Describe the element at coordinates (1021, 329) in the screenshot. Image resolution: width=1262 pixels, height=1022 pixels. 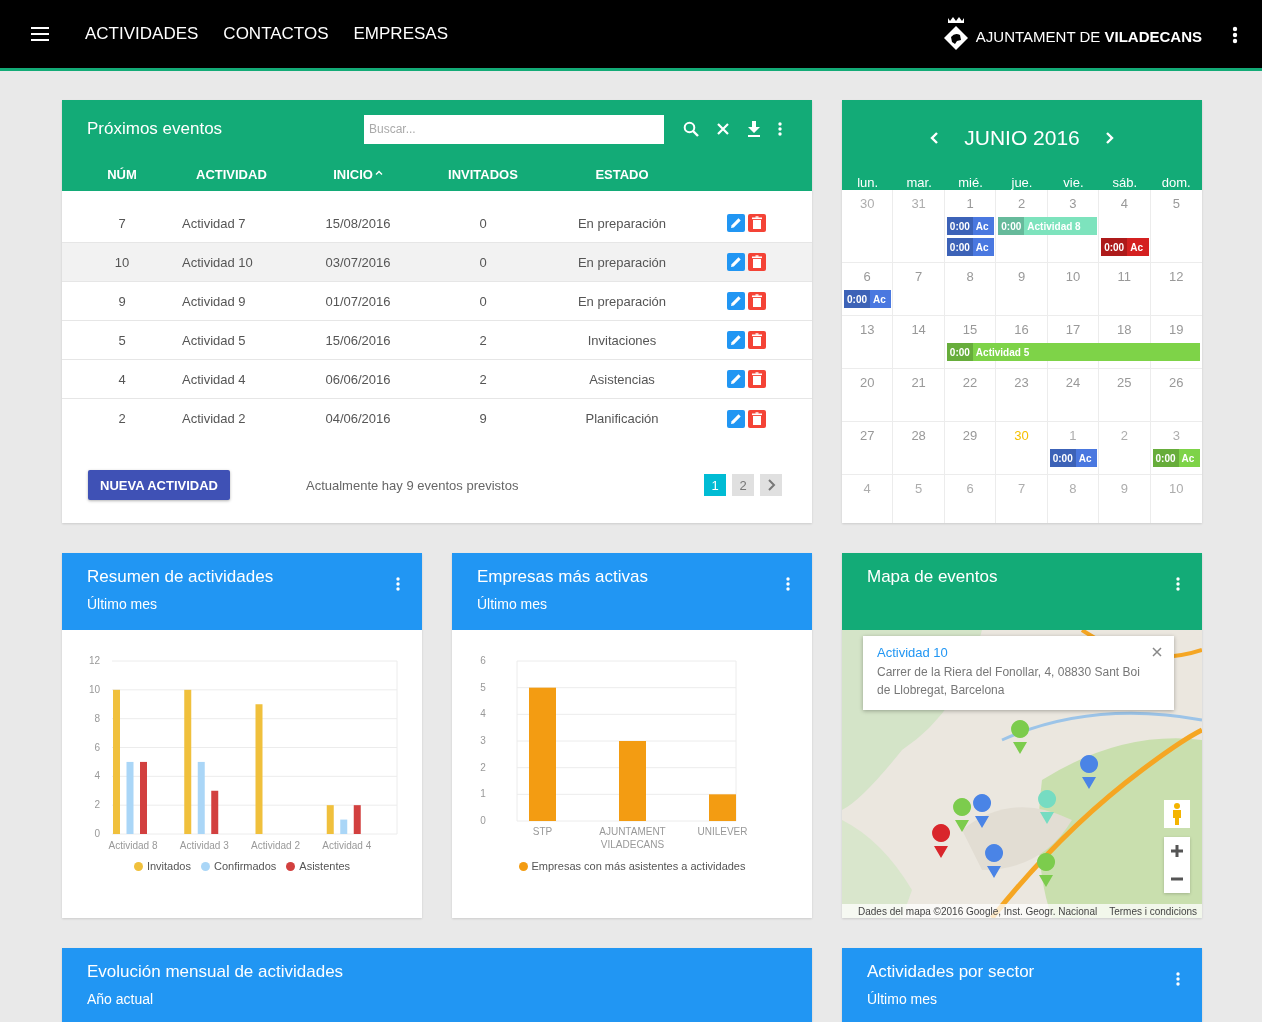
I see `day-number: 16` at that location.